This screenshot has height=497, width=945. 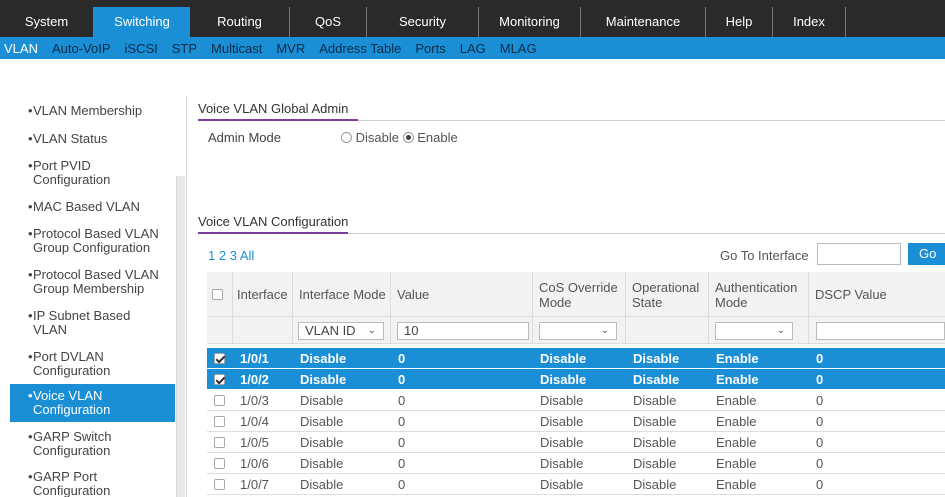 What do you see at coordinates (236, 48) in the screenshot?
I see `subnav-multicast: Multicast` at bounding box center [236, 48].